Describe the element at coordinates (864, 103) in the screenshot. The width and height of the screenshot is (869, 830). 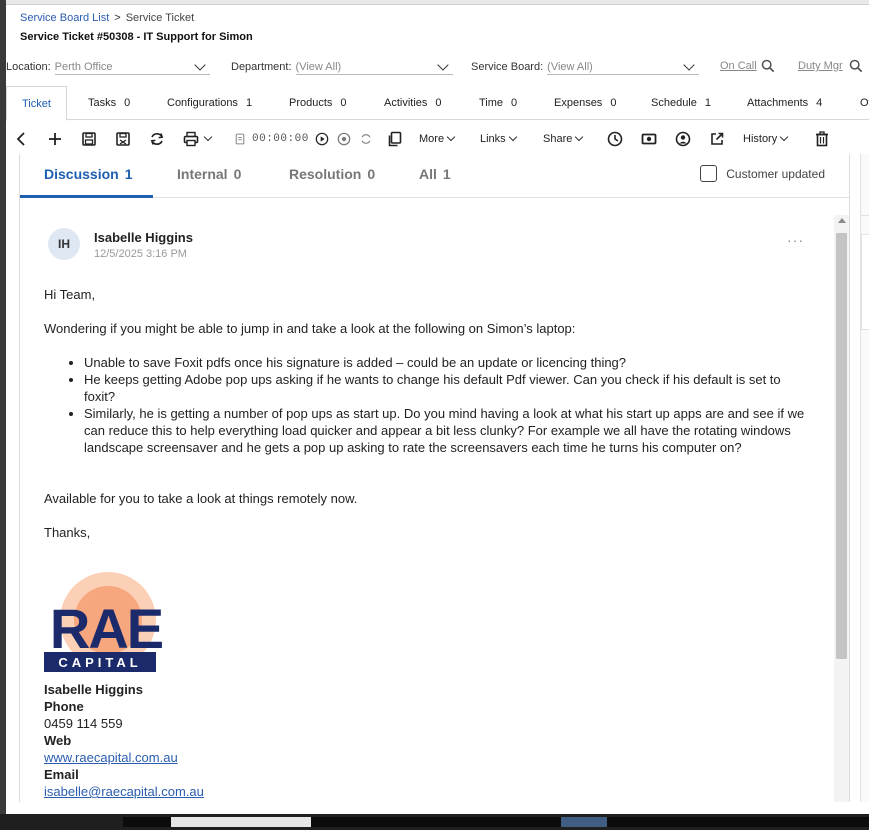
I see `tab-other: Ot` at that location.